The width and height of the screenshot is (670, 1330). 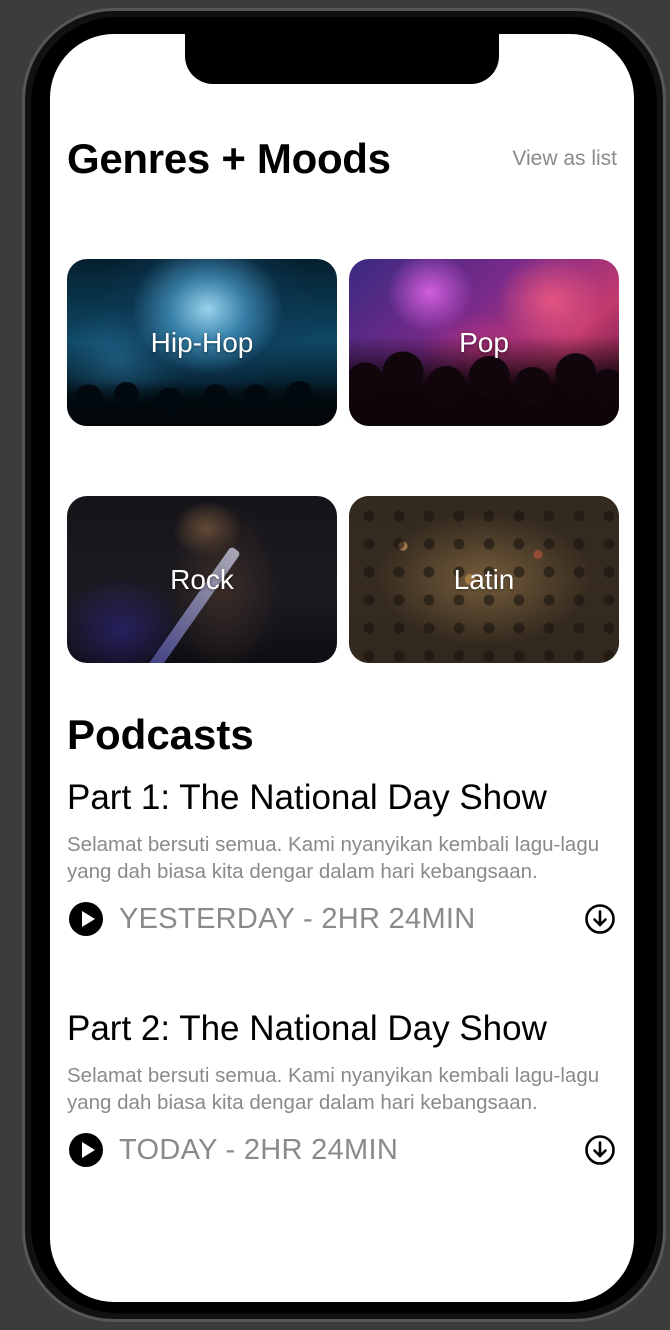 What do you see at coordinates (342, 1029) in the screenshot?
I see `episode-title: Part 2: The National Day Show` at bounding box center [342, 1029].